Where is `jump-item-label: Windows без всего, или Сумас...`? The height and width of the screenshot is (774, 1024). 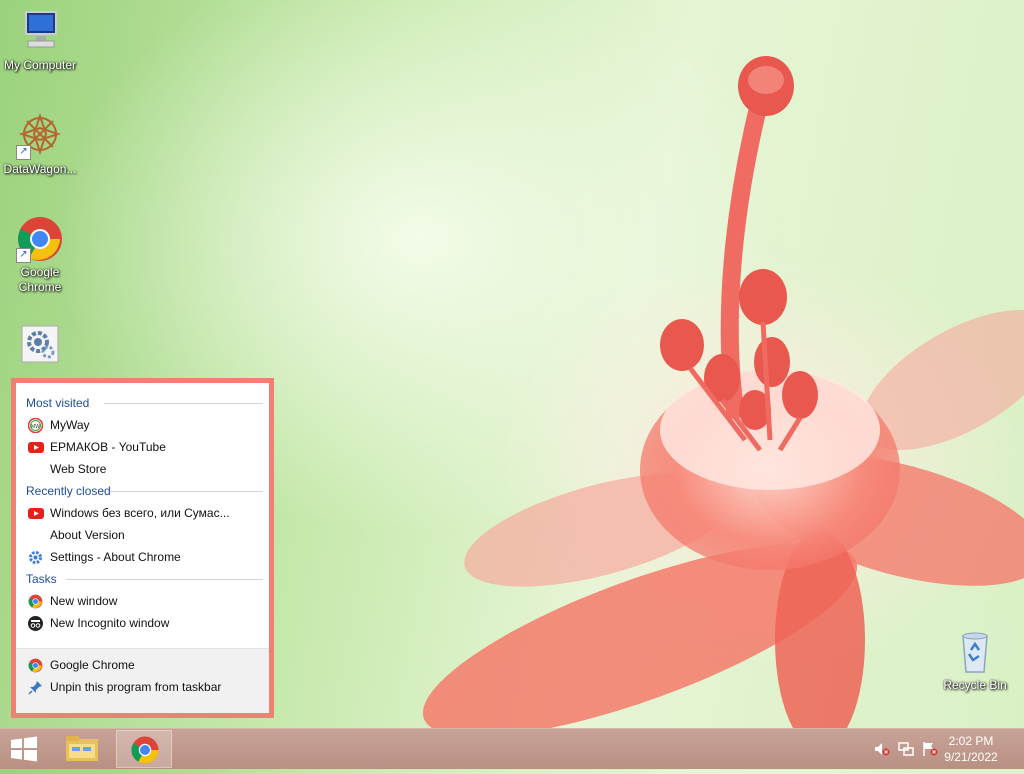 jump-item-label: Windows без всего, или Сумас... is located at coordinates (140, 513).